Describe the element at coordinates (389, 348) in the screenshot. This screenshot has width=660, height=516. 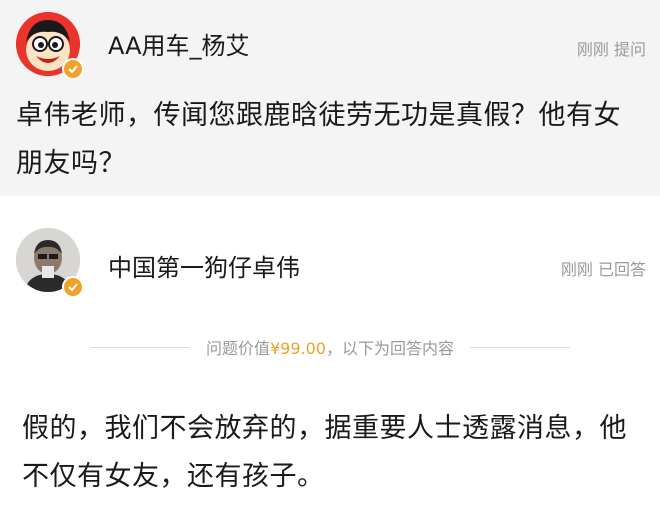
I see `price-suffix: ，以下为回答内容` at that location.